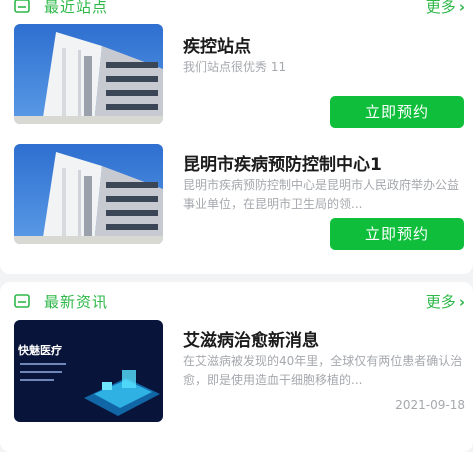  Describe the element at coordinates (40, 350) in the screenshot. I see `news-image-caption: 快魅医疗` at that location.